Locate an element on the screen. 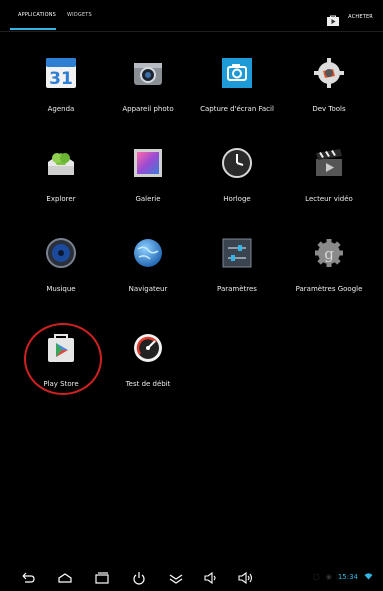 This screenshot has height=591, width=383. app-label: Paramètres Google is located at coordinates (329, 289).